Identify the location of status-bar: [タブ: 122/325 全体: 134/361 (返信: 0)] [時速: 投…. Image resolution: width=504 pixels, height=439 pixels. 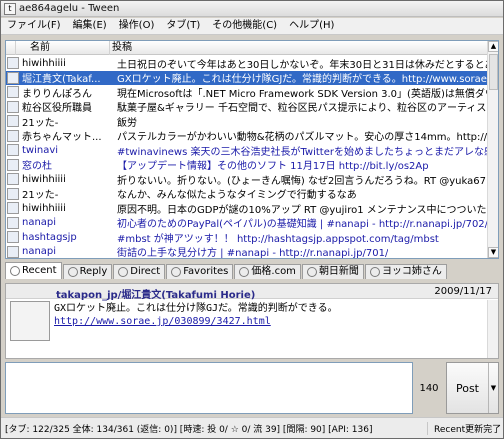
(252, 427).